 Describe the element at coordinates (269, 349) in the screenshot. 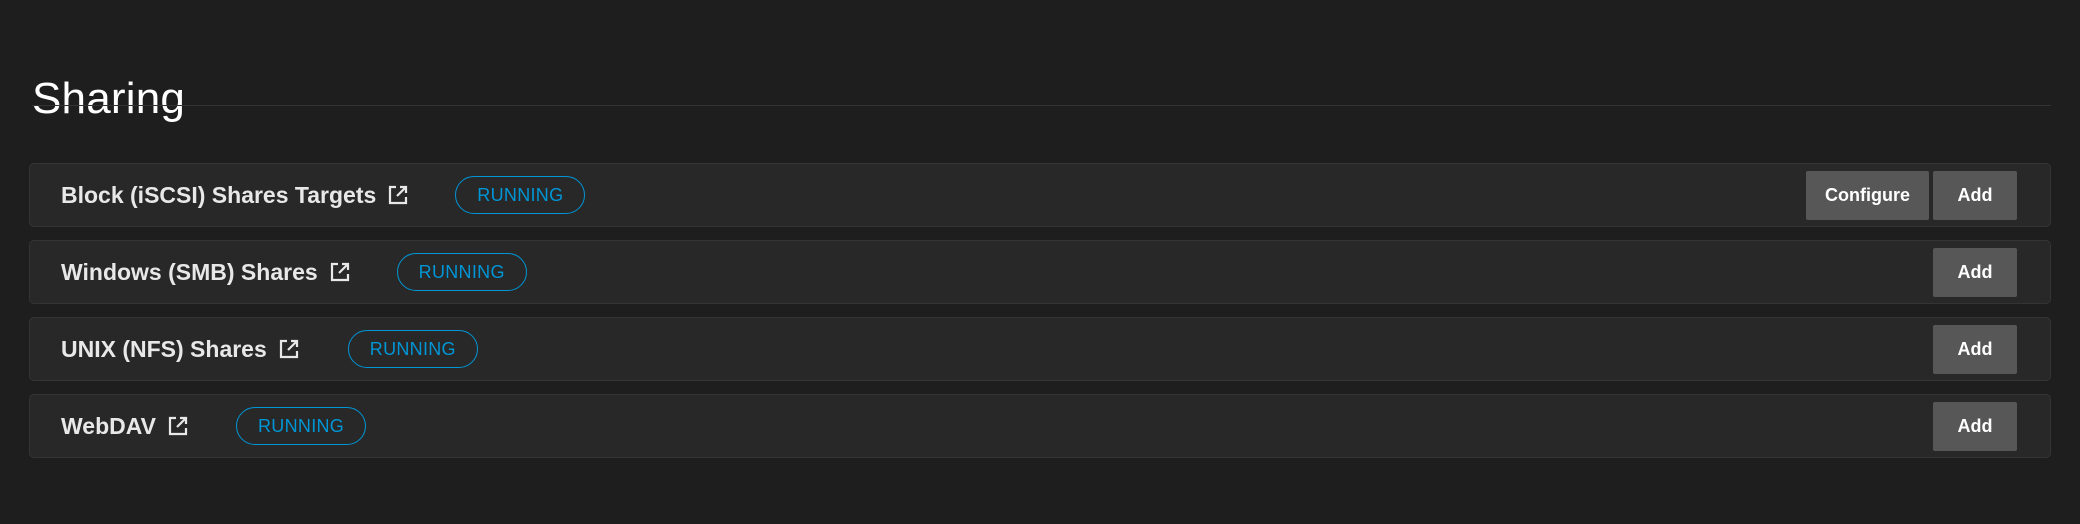

I see `service-card-header: UNIX (NFS) Shares RUNNING` at that location.